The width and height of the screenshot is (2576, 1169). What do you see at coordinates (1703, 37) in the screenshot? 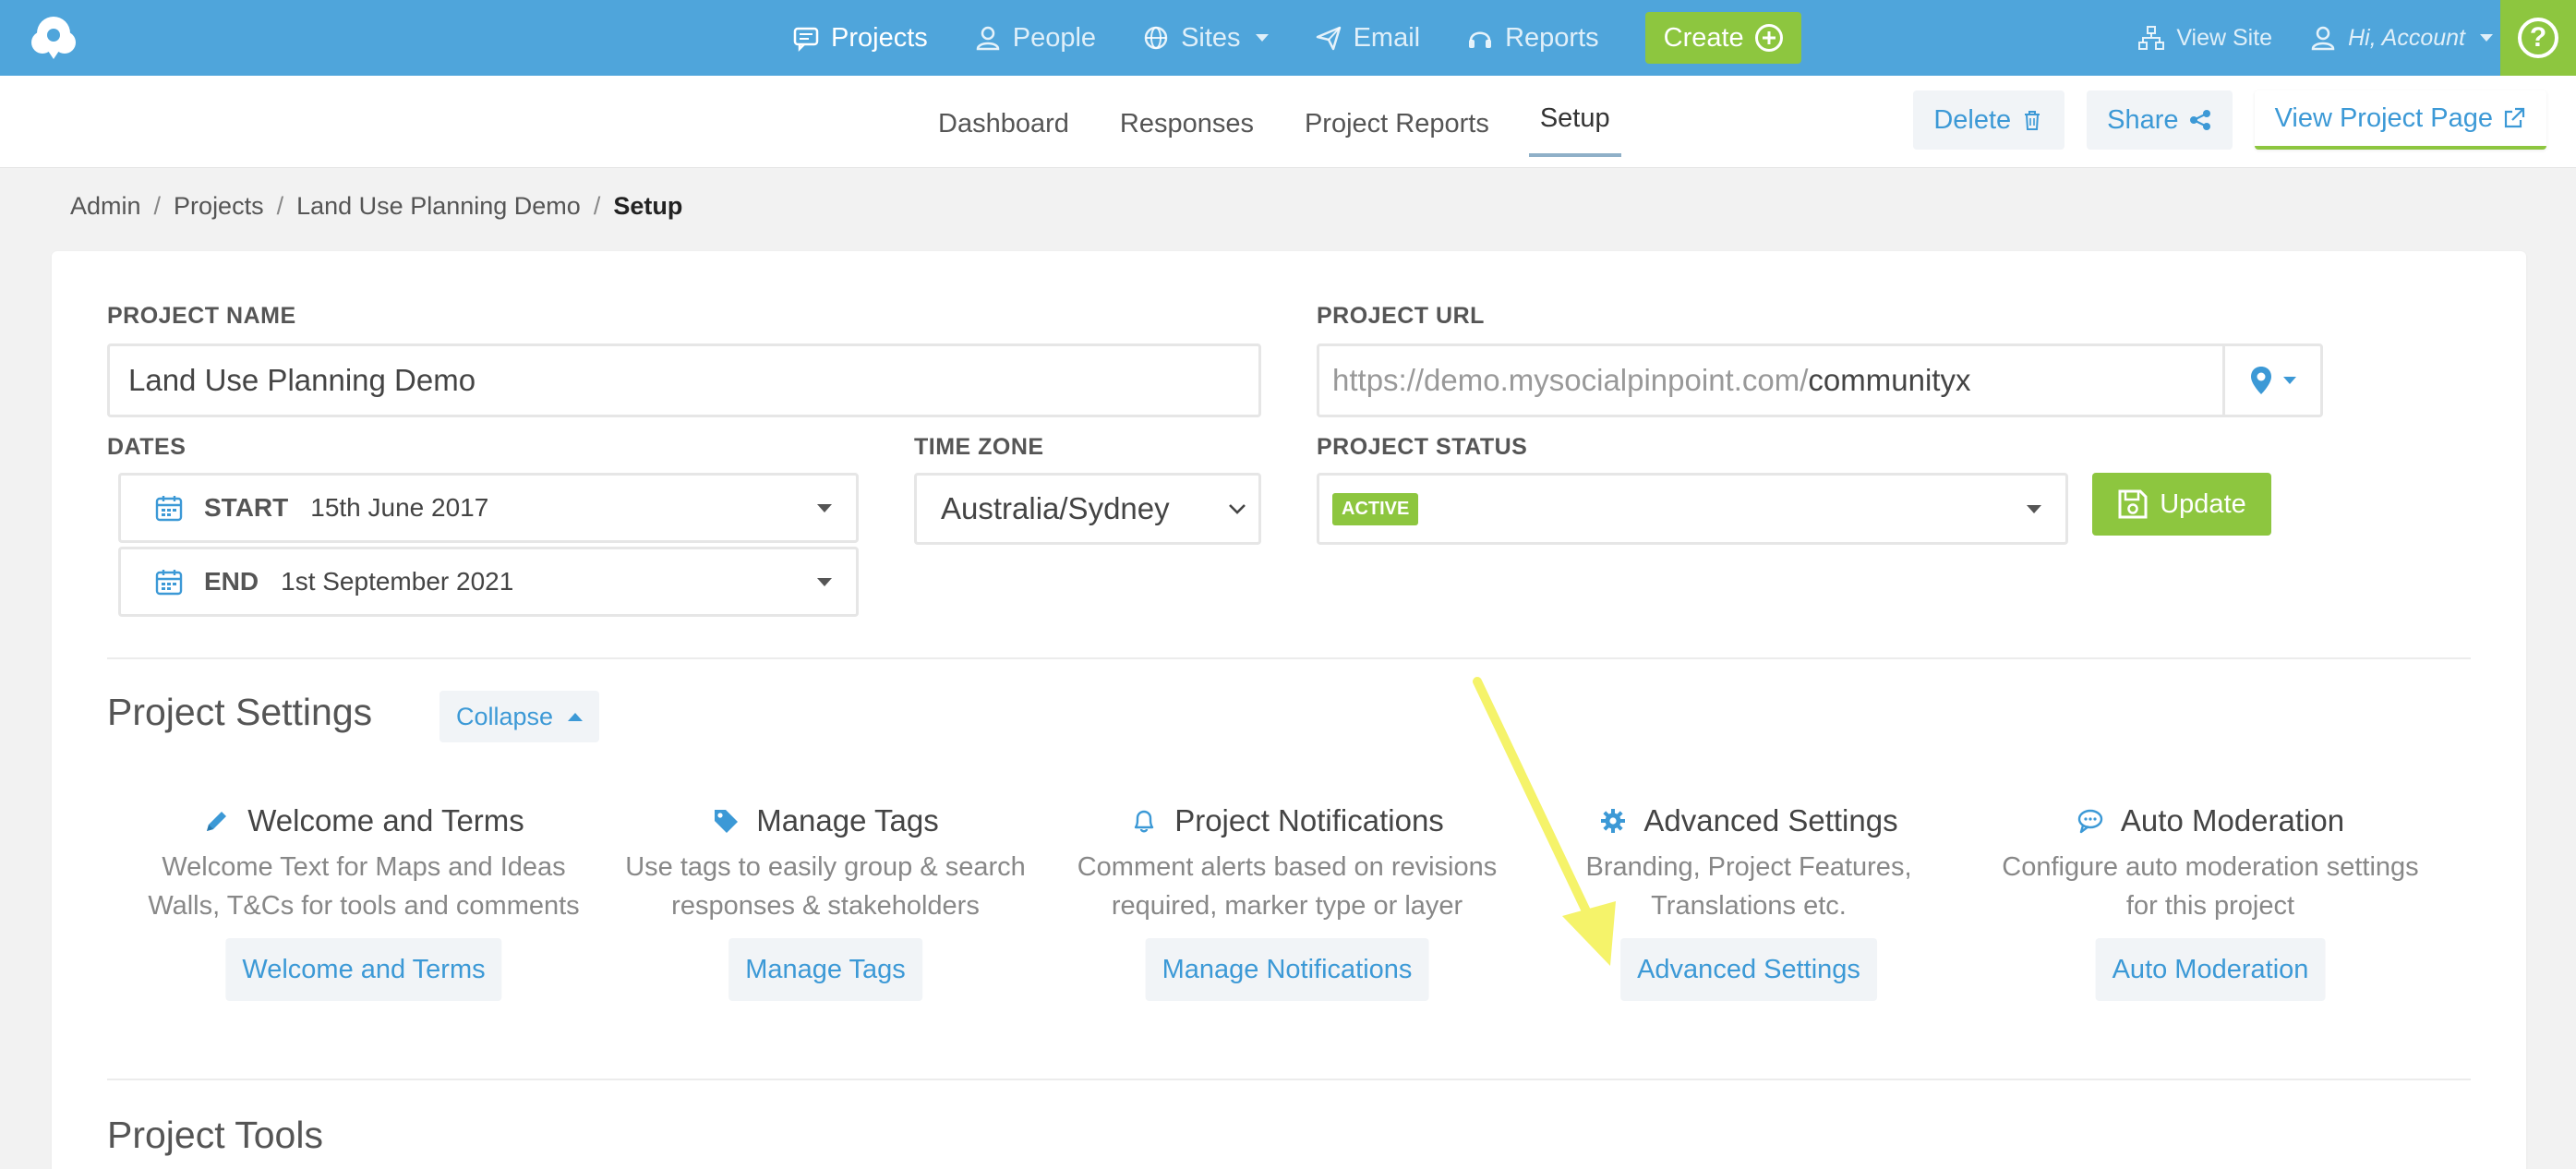
I see `create-button-label: Create` at bounding box center [1703, 37].